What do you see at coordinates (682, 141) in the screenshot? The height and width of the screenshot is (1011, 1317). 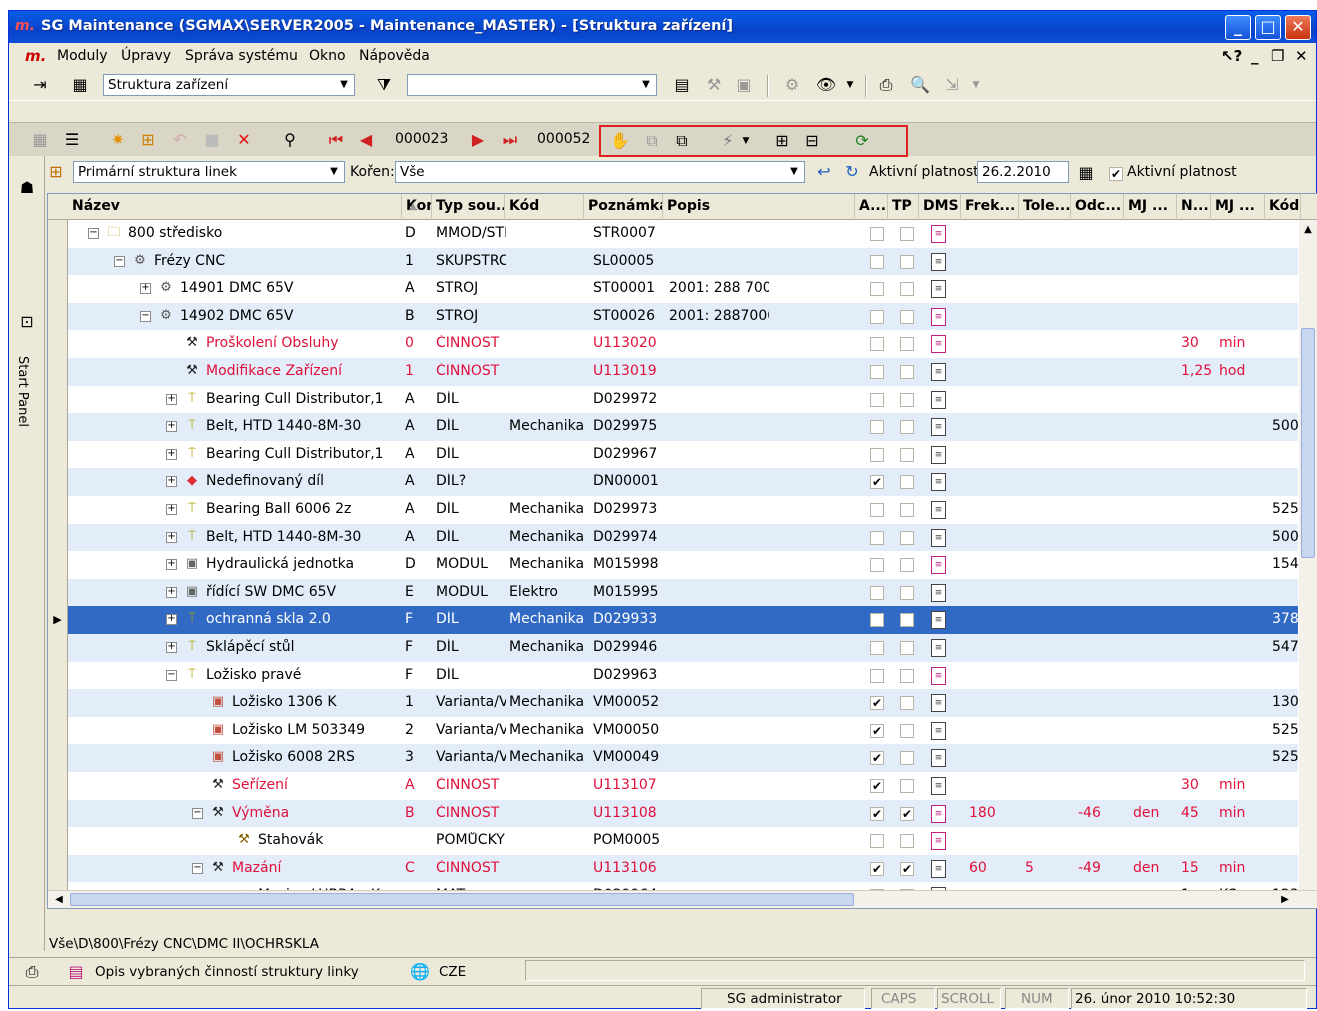 I see `paste-structure-icon: ⧉` at bounding box center [682, 141].